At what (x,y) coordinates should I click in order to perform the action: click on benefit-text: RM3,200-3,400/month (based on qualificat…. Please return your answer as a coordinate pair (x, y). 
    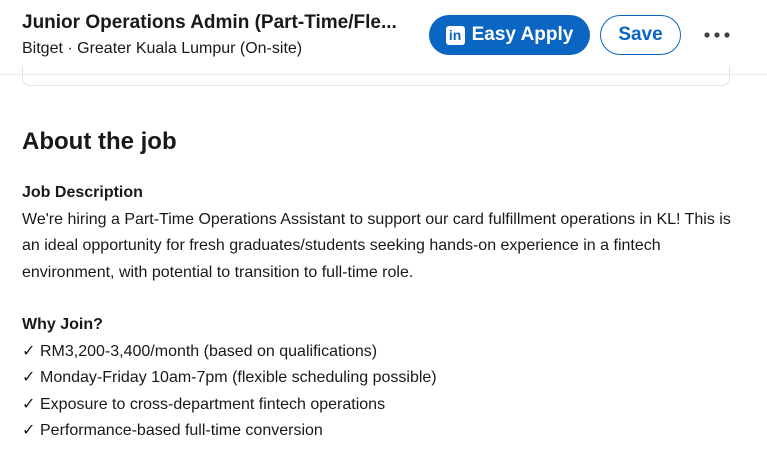
    Looking at the image, I should click on (209, 351).